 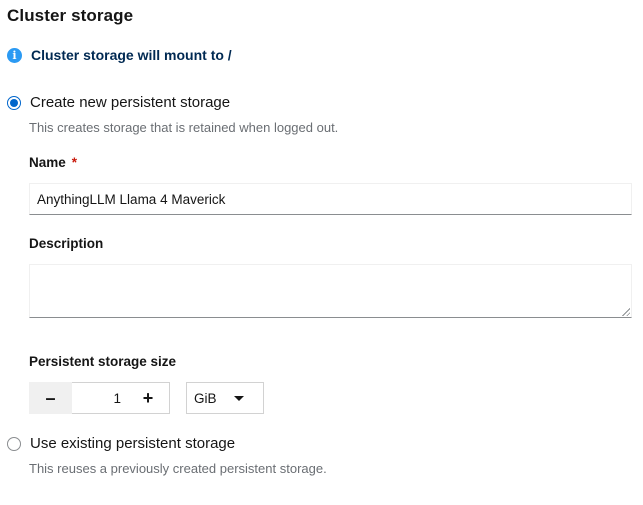 What do you see at coordinates (330, 199) in the screenshot?
I see `name-input: AnythingLLM Llama 4 Maverick` at bounding box center [330, 199].